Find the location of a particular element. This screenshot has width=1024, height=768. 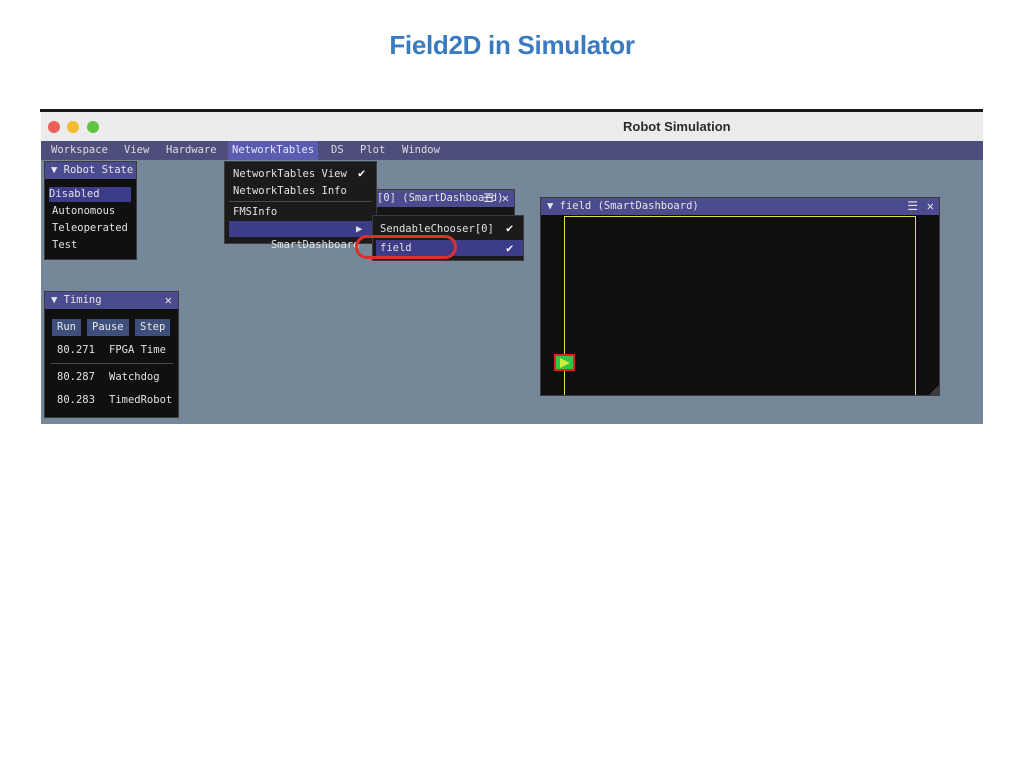

field-highlight-annotation is located at coordinates (406, 247).